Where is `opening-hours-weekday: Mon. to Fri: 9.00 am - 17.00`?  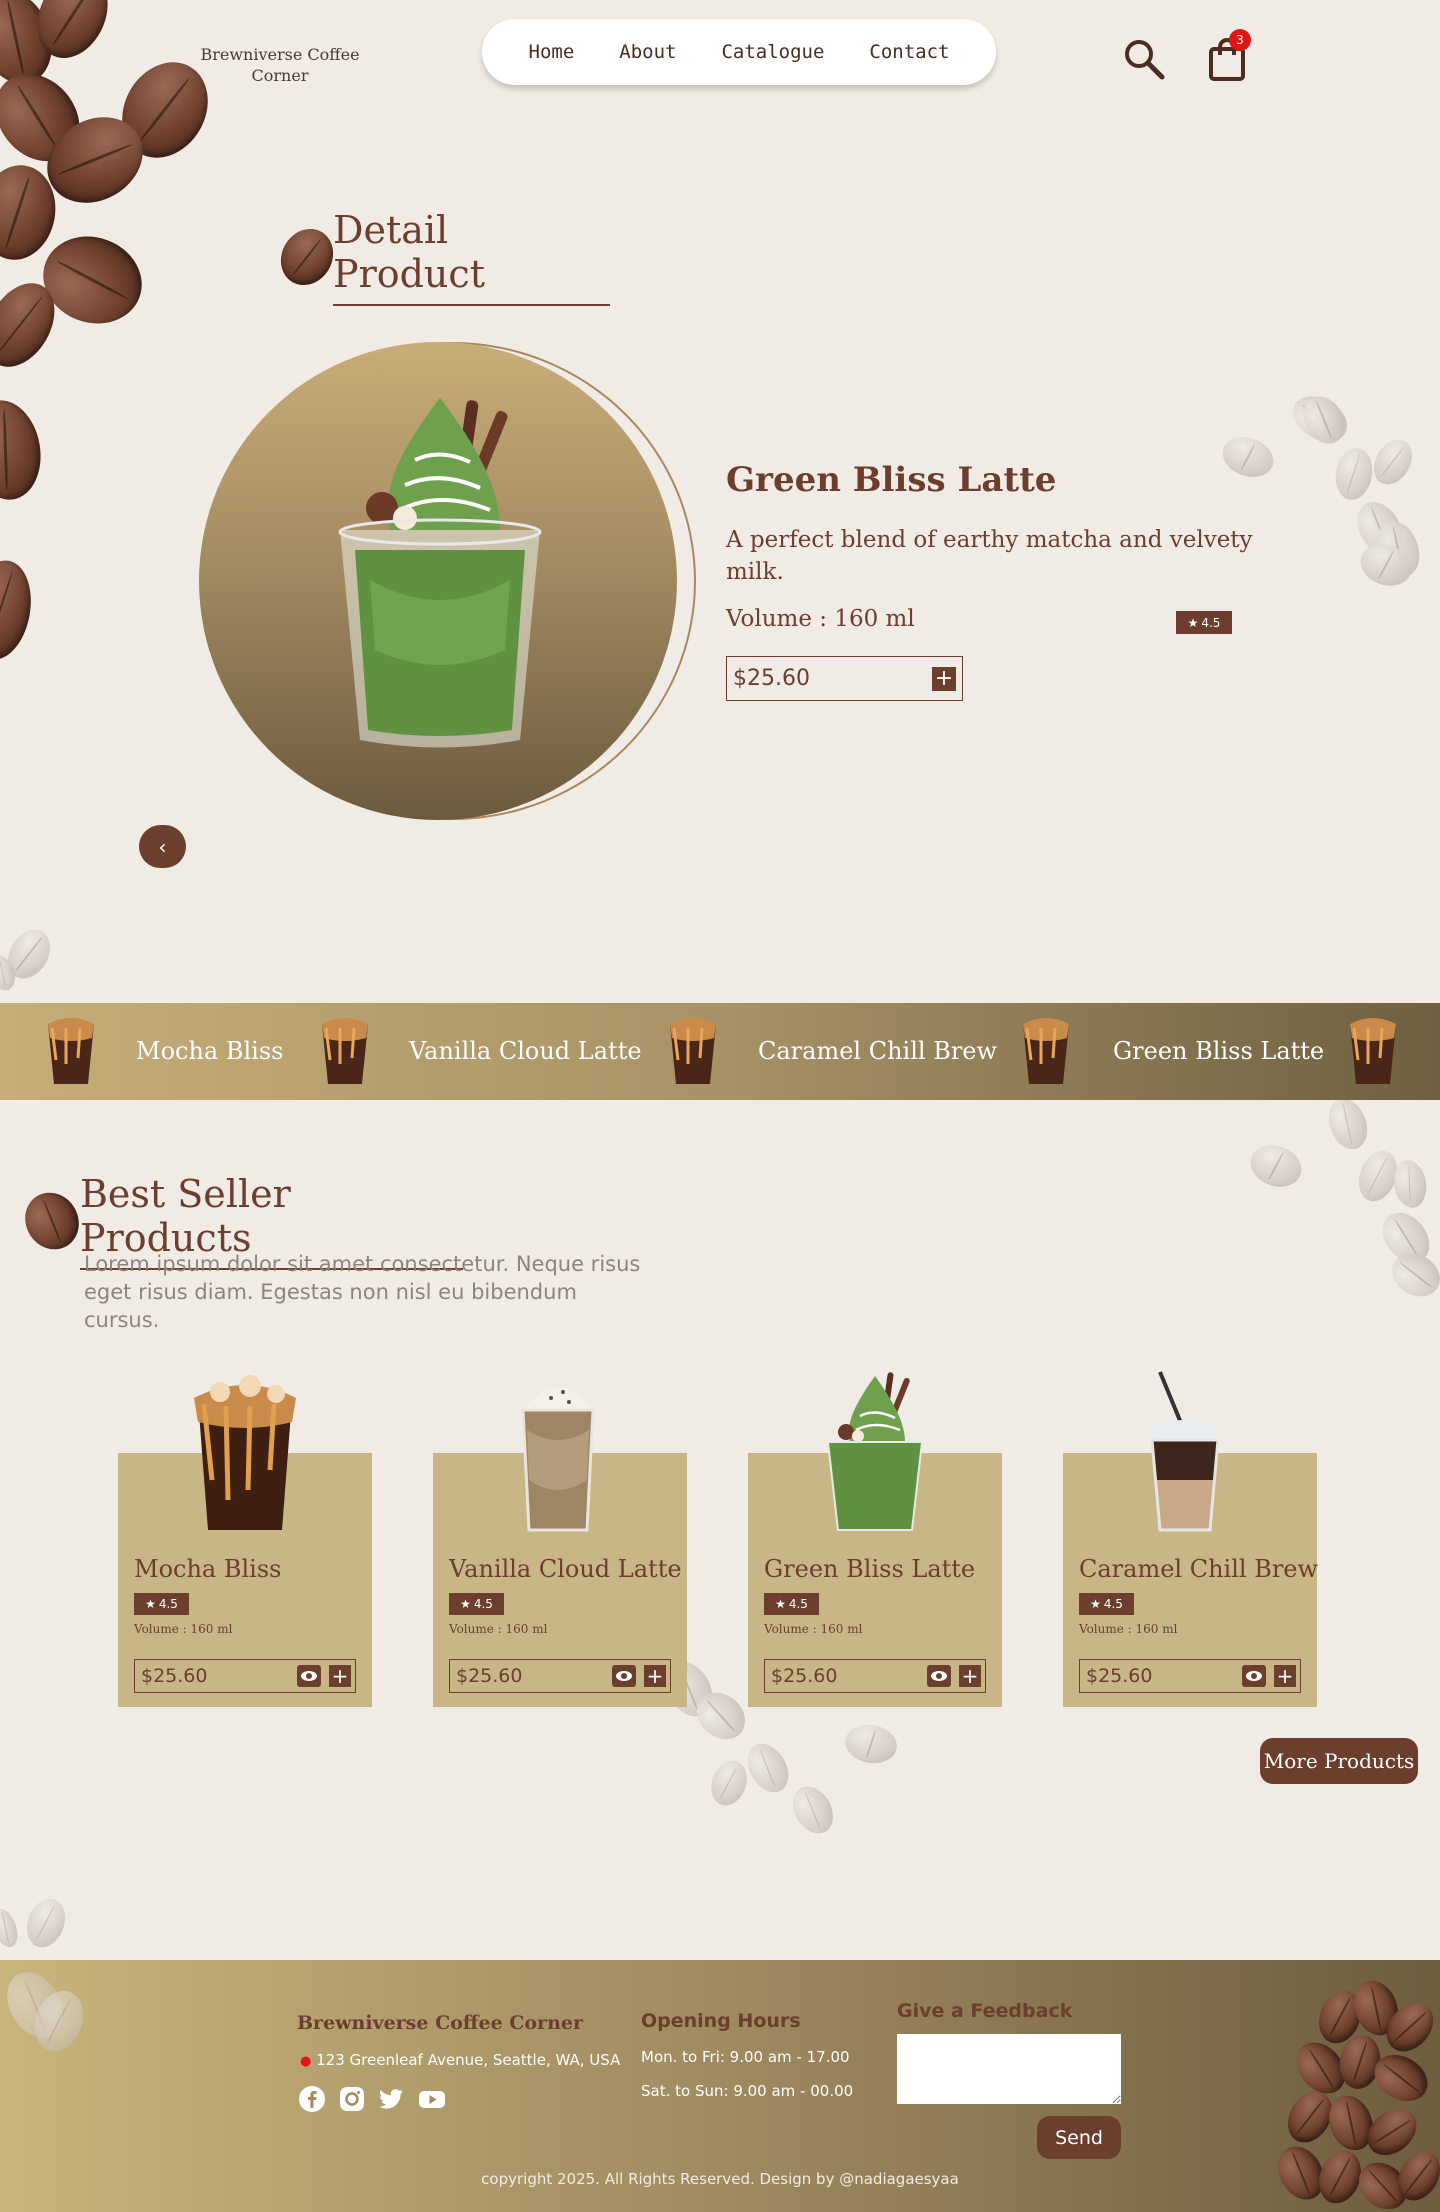 opening-hours-weekday: Mon. to Fri: 9.00 am - 17.00 is located at coordinates (745, 2057).